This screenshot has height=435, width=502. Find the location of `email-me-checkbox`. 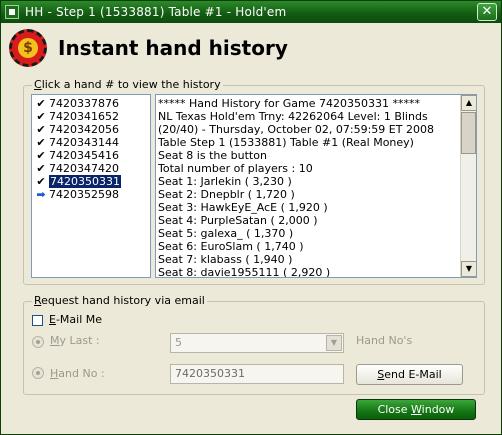

email-me-checkbox is located at coordinates (37, 320).